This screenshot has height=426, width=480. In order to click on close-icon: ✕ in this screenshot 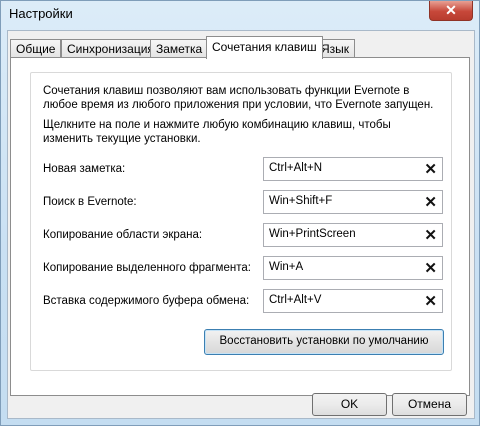, I will do `click(451, 10)`.